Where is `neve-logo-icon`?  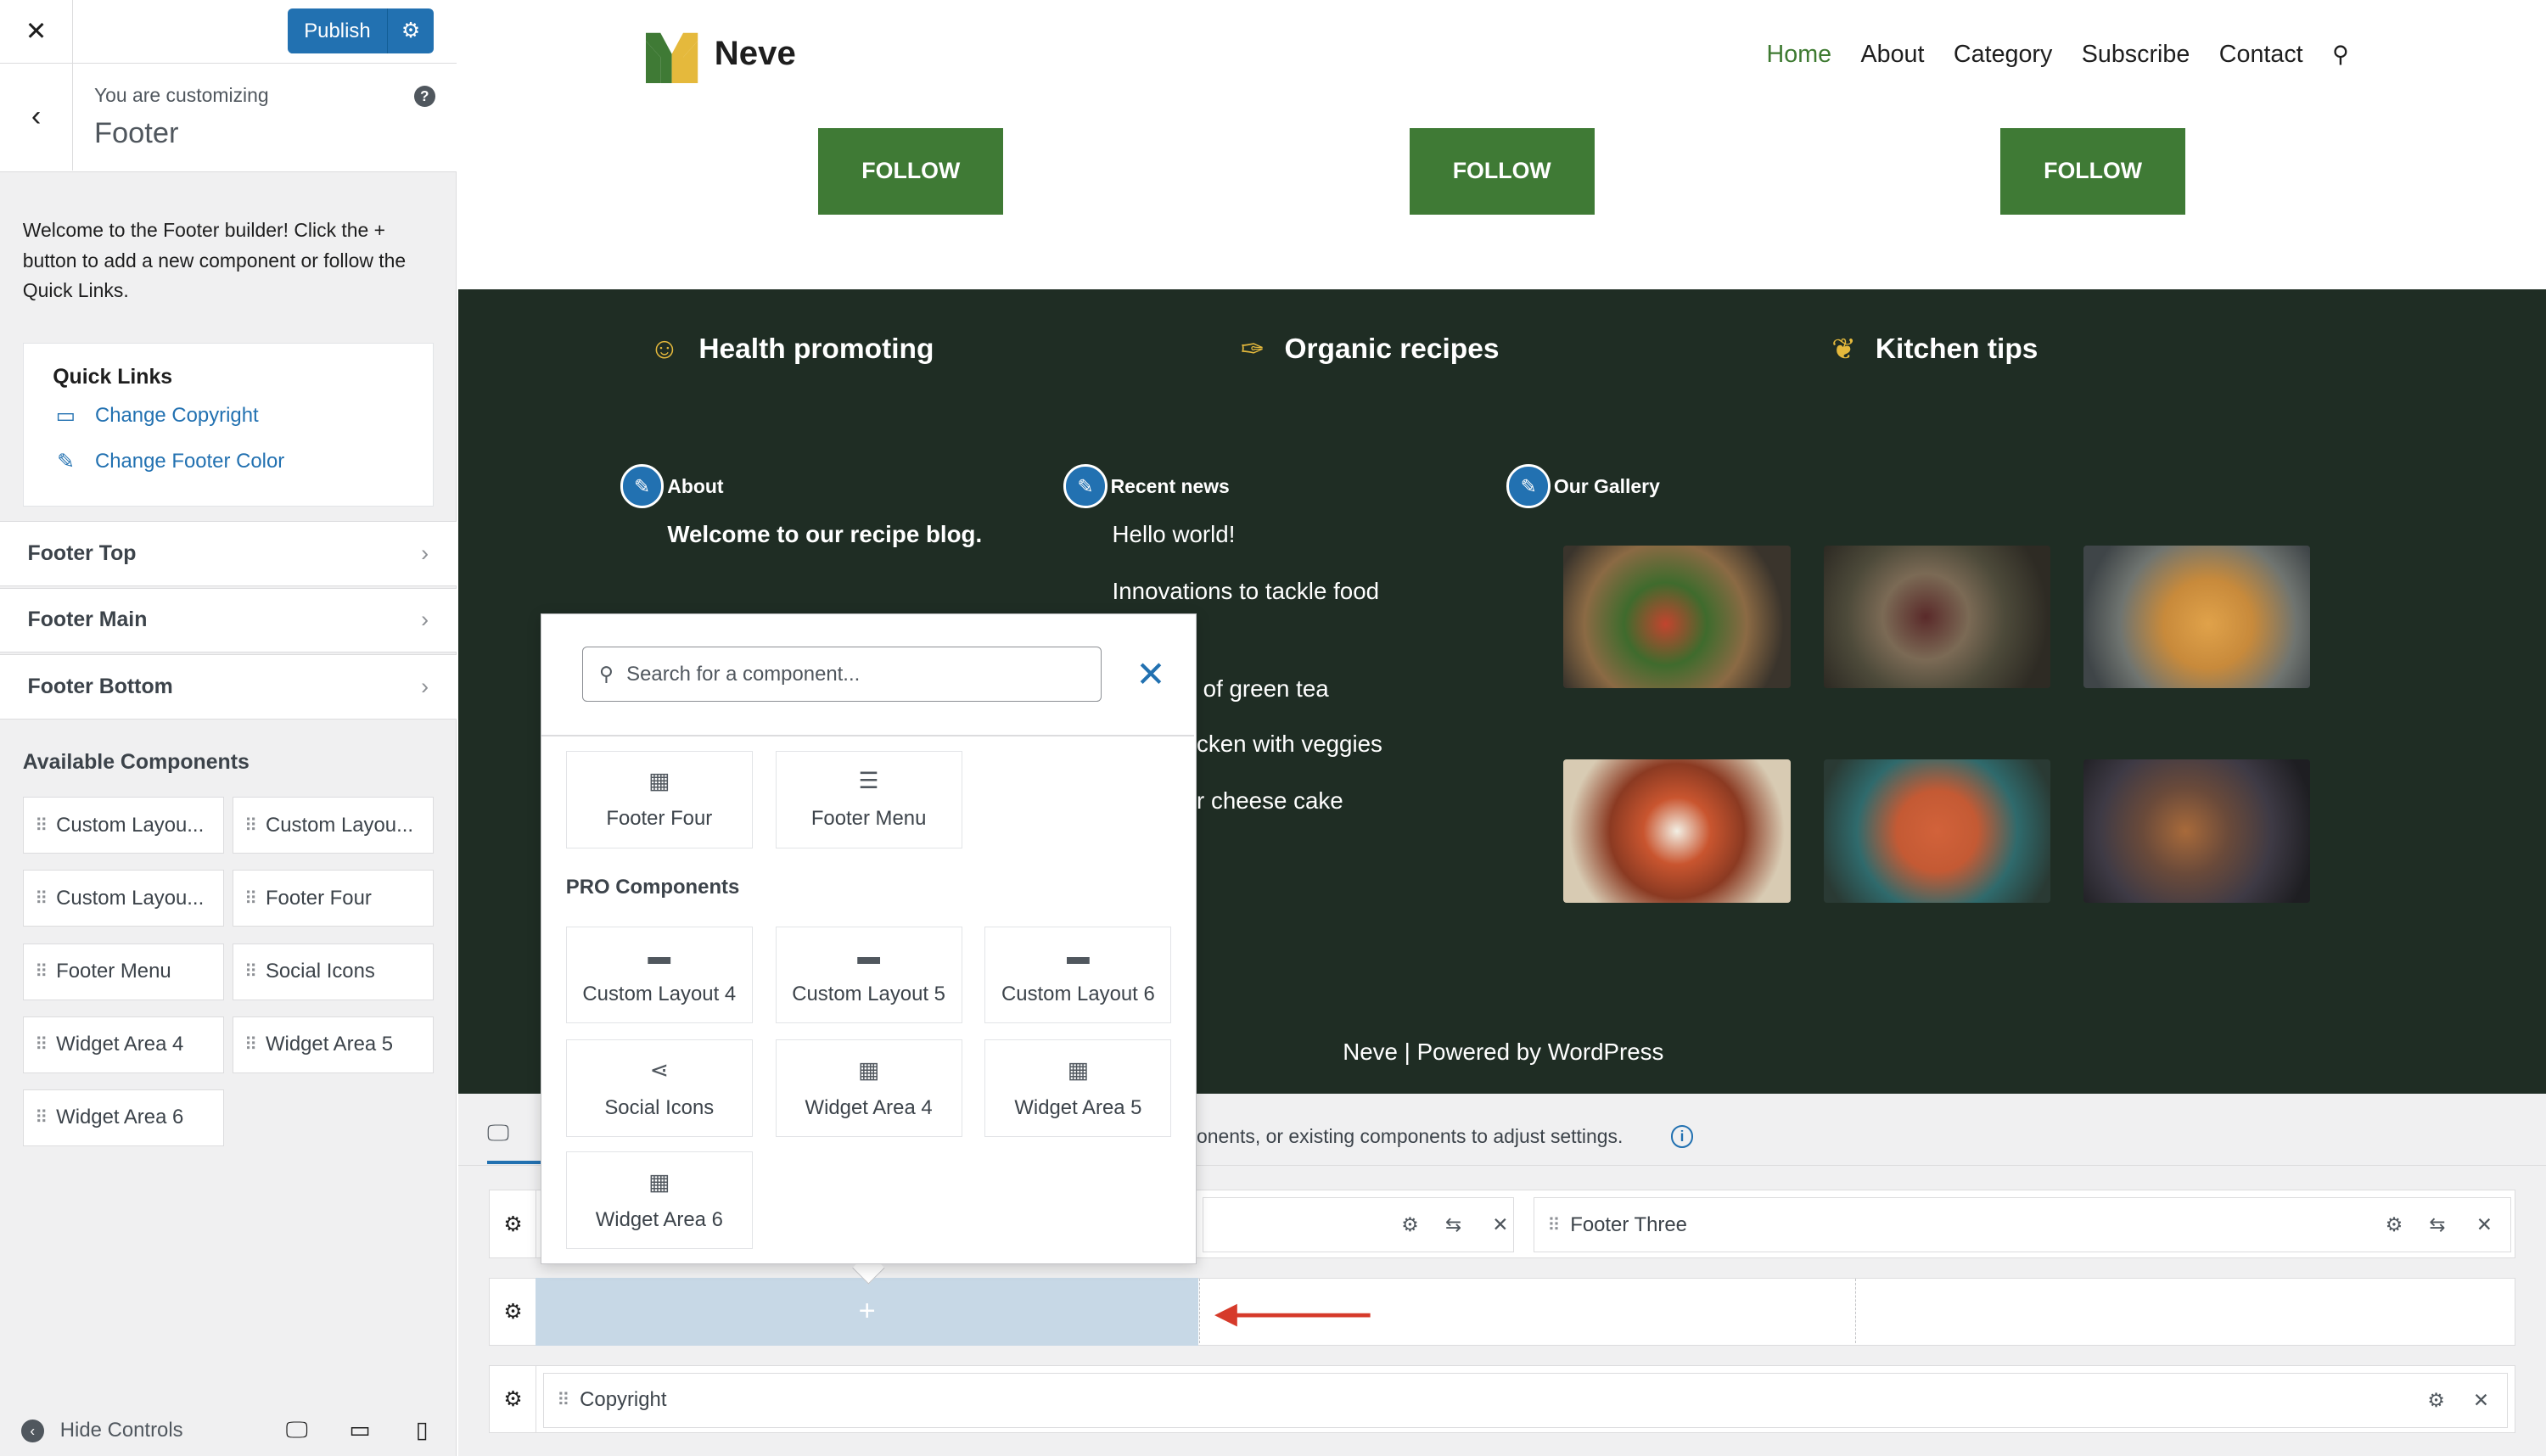
neve-logo-icon is located at coordinates (672, 56).